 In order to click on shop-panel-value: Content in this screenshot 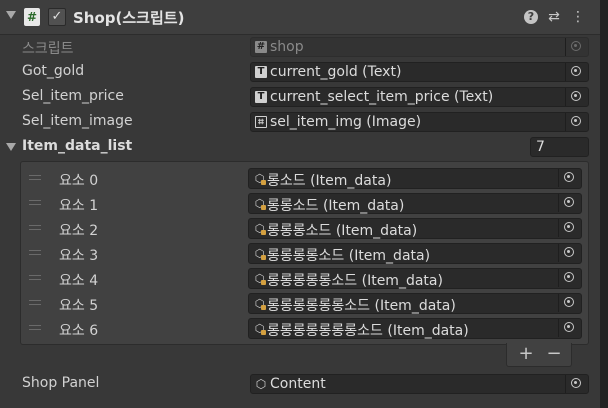, I will do `click(298, 384)`.